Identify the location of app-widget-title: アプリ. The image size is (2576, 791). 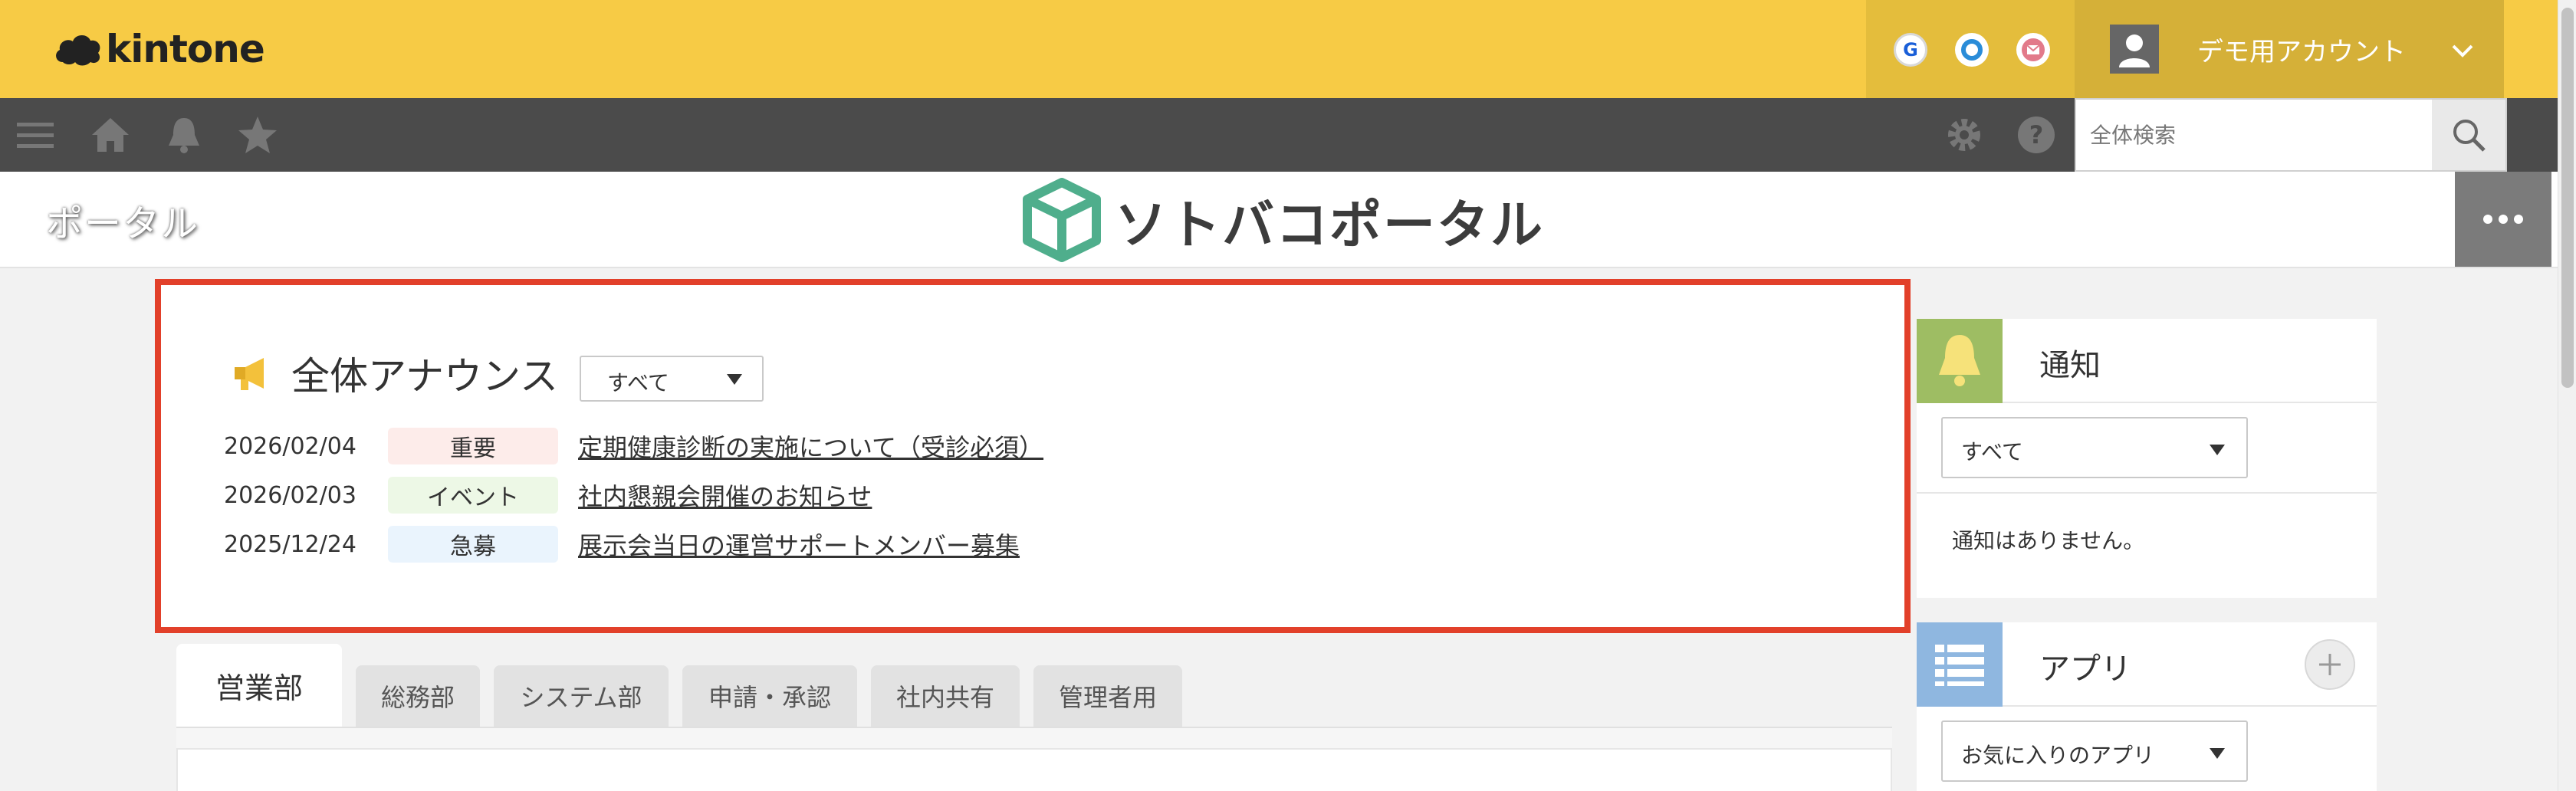
(2085, 669).